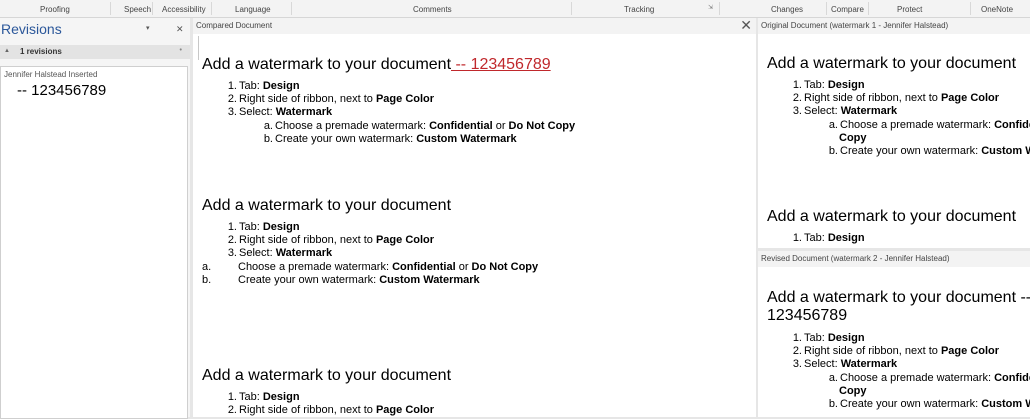 This screenshot has width=1030, height=419. What do you see at coordinates (253, 9) in the screenshot?
I see `ribbon-group-language: Language` at bounding box center [253, 9].